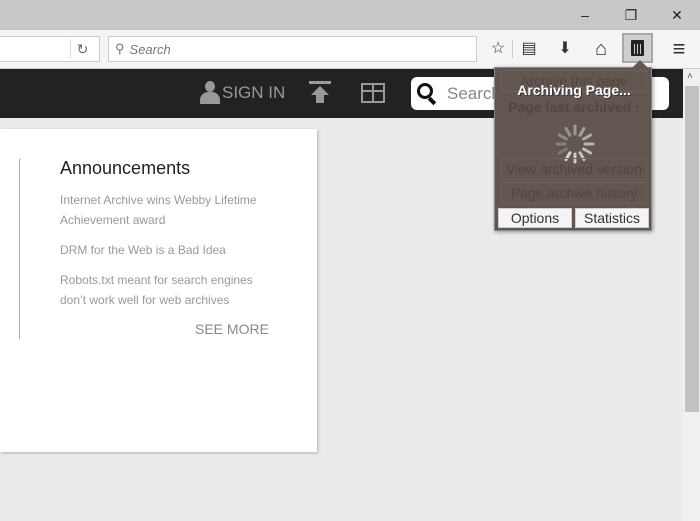 This screenshot has height=521, width=700. What do you see at coordinates (320, 93) in the screenshot?
I see `upload-icon` at bounding box center [320, 93].